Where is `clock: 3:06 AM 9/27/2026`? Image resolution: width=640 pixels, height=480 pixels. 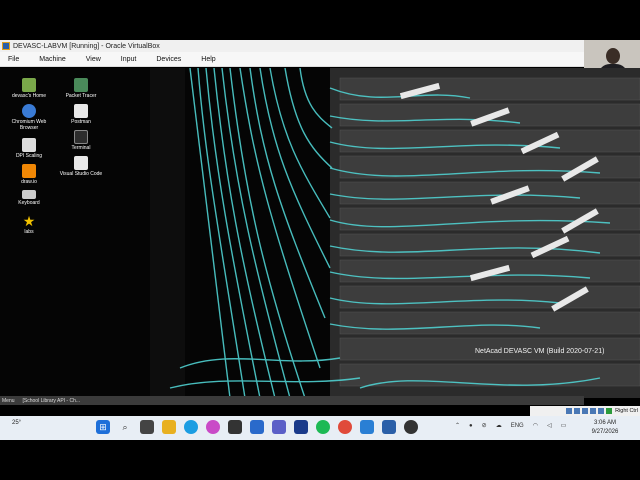 clock: 3:06 AM 9/27/2026 is located at coordinates (605, 428).